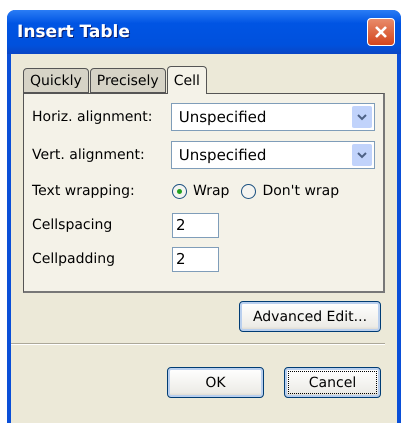 This screenshot has height=423, width=404. I want to click on window-title: Insert Table, so click(73, 32).